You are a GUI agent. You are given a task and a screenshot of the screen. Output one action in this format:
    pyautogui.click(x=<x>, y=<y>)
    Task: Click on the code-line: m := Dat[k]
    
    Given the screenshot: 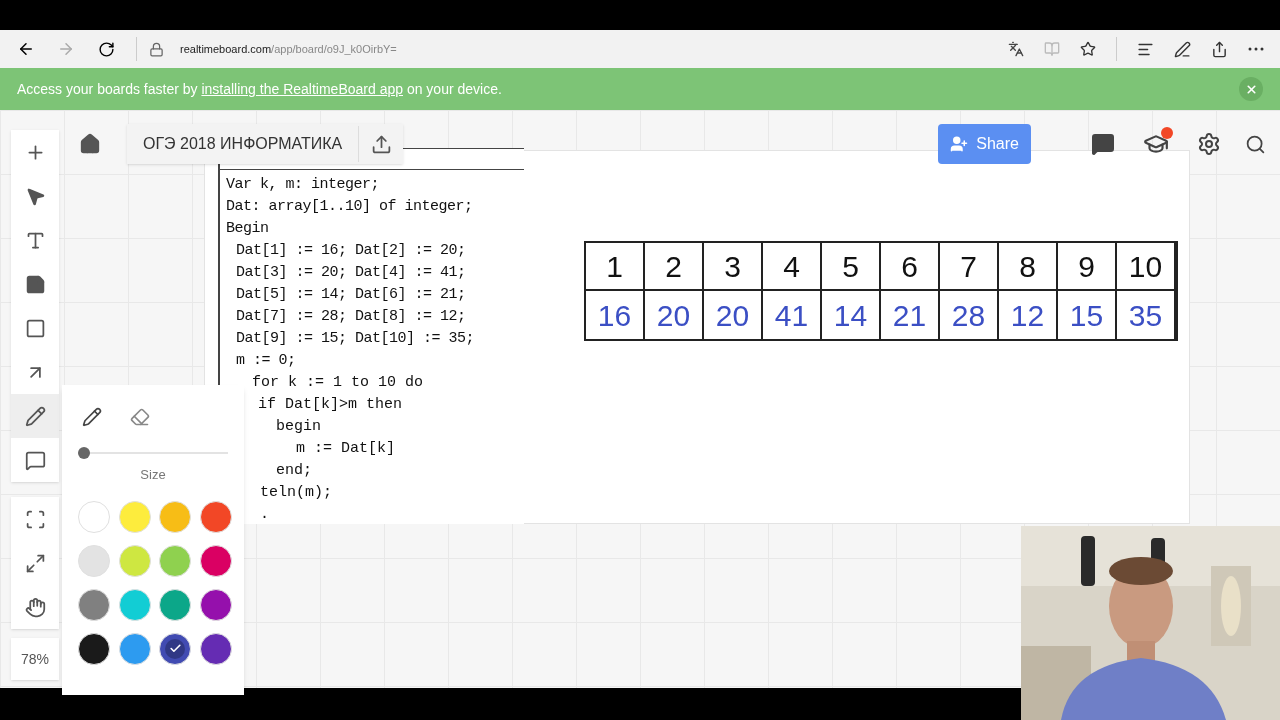 What is the action you would take?
    pyautogui.click(x=346, y=449)
    